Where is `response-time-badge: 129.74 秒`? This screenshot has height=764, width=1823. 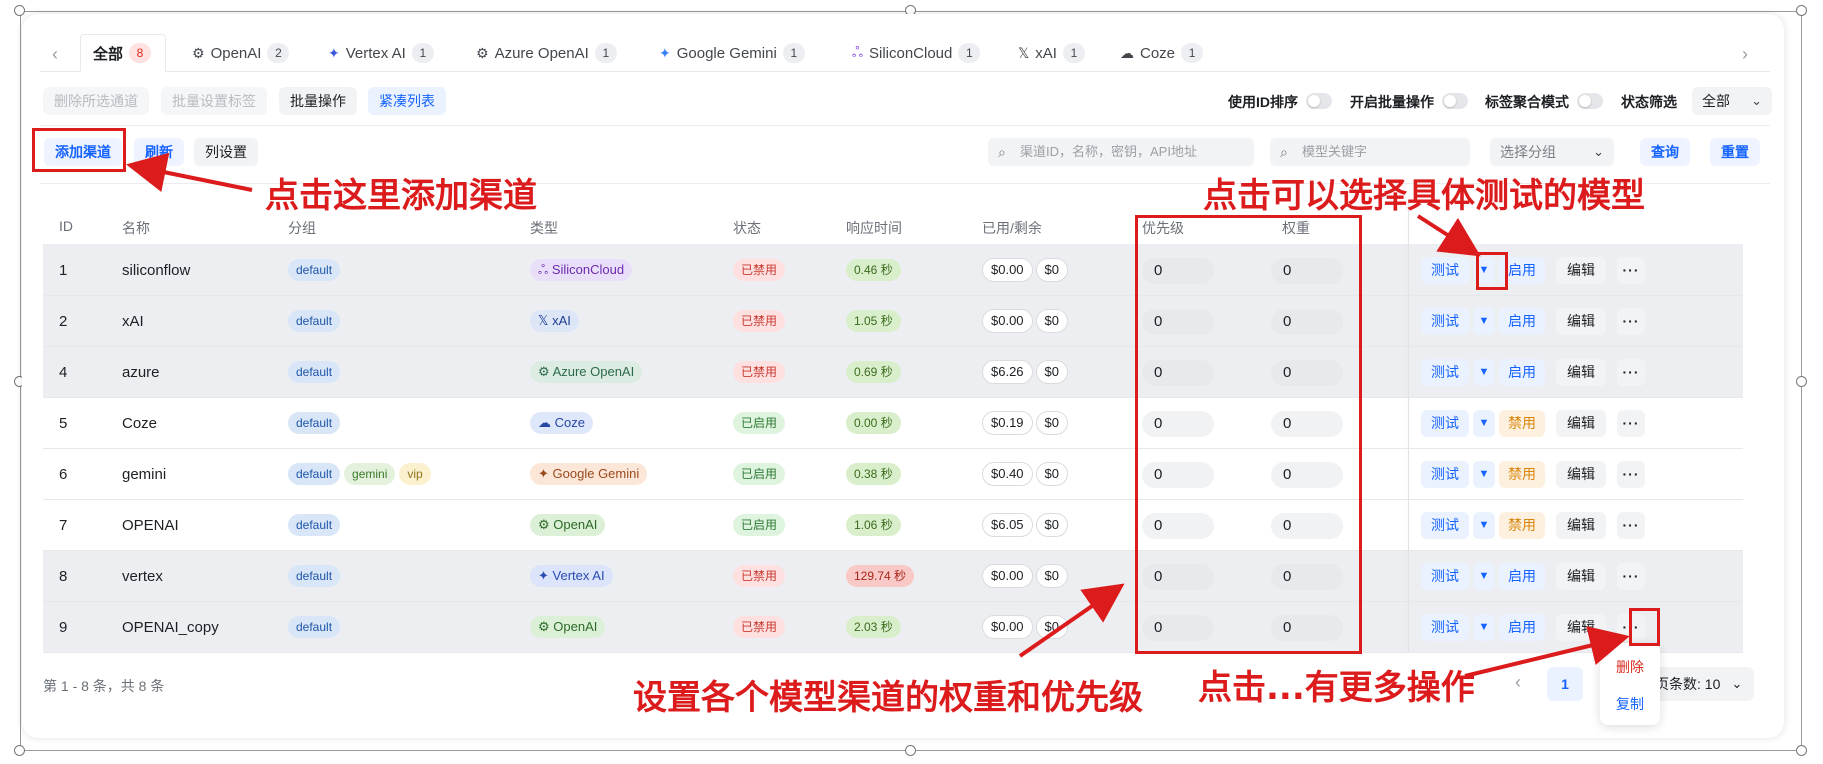
response-time-badge: 129.74 秒 is located at coordinates (880, 576).